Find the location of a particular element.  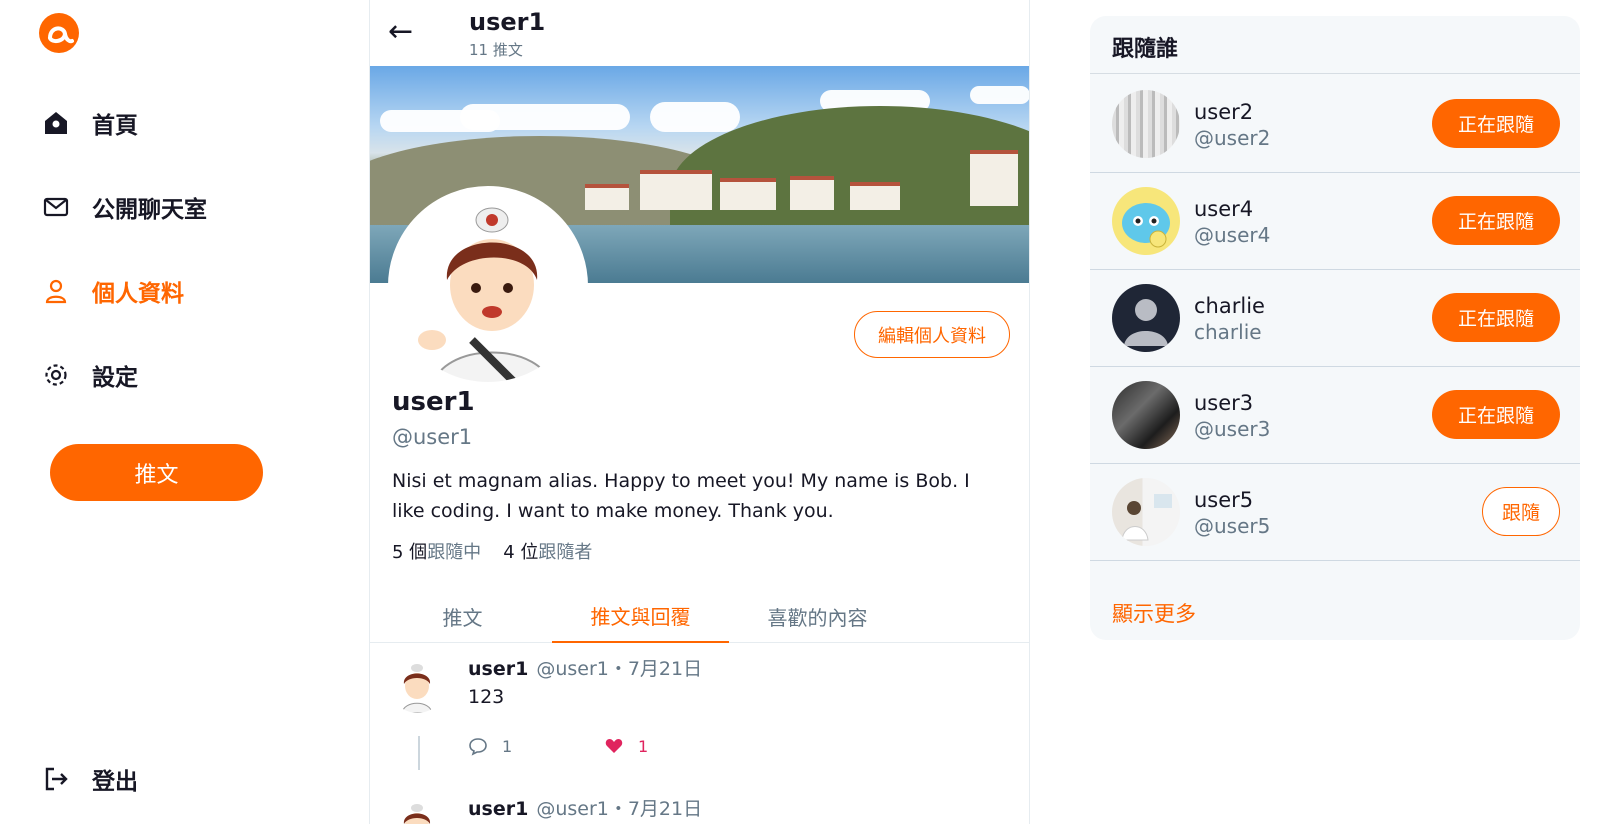

followers-link: 跟隨者 is located at coordinates (565, 552).